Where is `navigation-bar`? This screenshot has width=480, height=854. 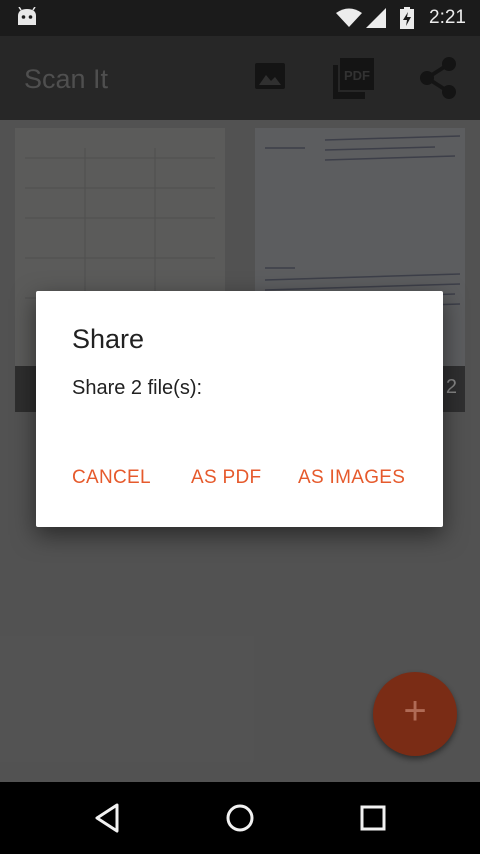
navigation-bar is located at coordinates (240, 818).